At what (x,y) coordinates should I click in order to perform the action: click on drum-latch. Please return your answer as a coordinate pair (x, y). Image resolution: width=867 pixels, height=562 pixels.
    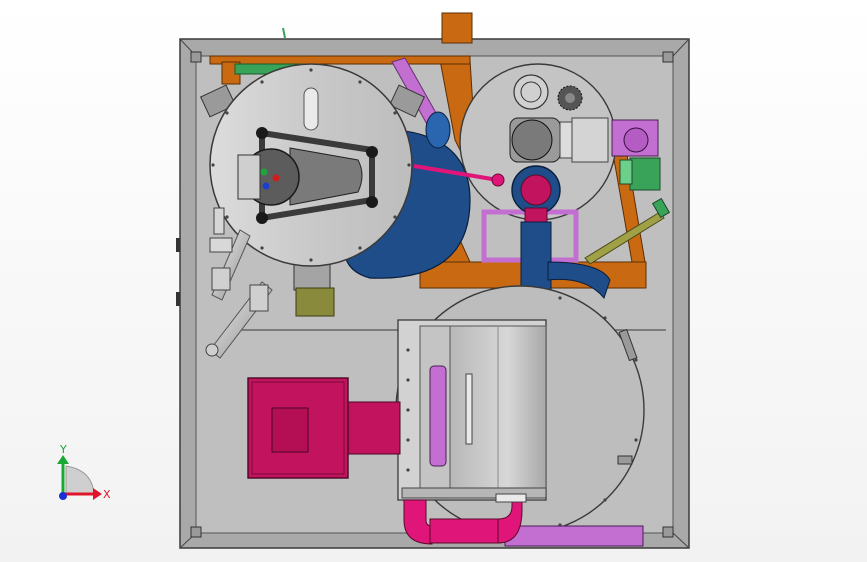
    Looking at the image, I should click on (625, 460).